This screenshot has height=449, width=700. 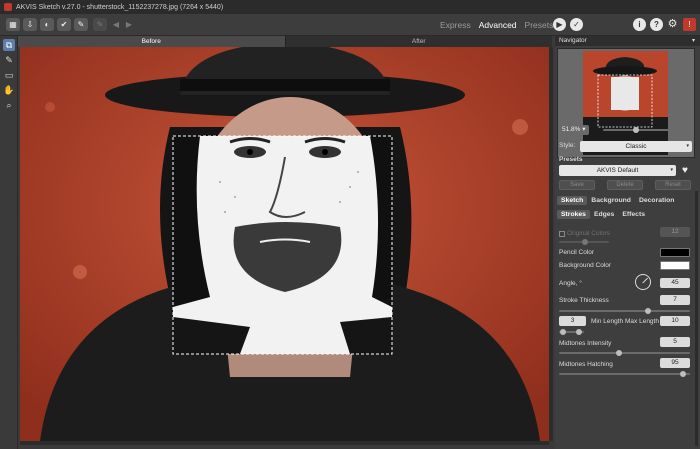 What do you see at coordinates (633, 214) in the screenshot?
I see `tab-effects: Effects` at bounding box center [633, 214].